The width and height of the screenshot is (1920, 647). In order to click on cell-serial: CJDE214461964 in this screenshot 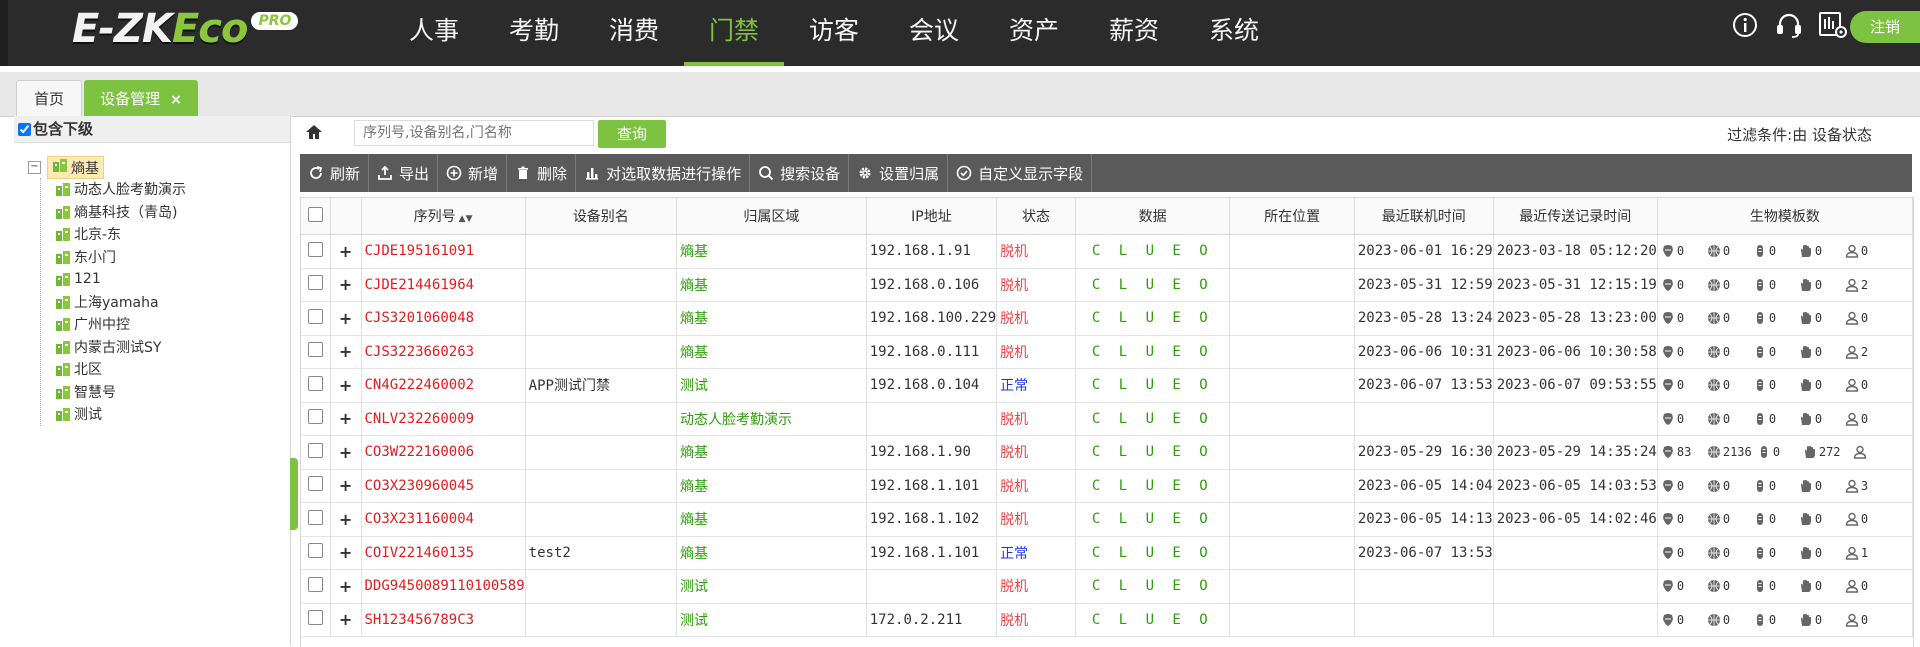, I will do `click(443, 285)`.